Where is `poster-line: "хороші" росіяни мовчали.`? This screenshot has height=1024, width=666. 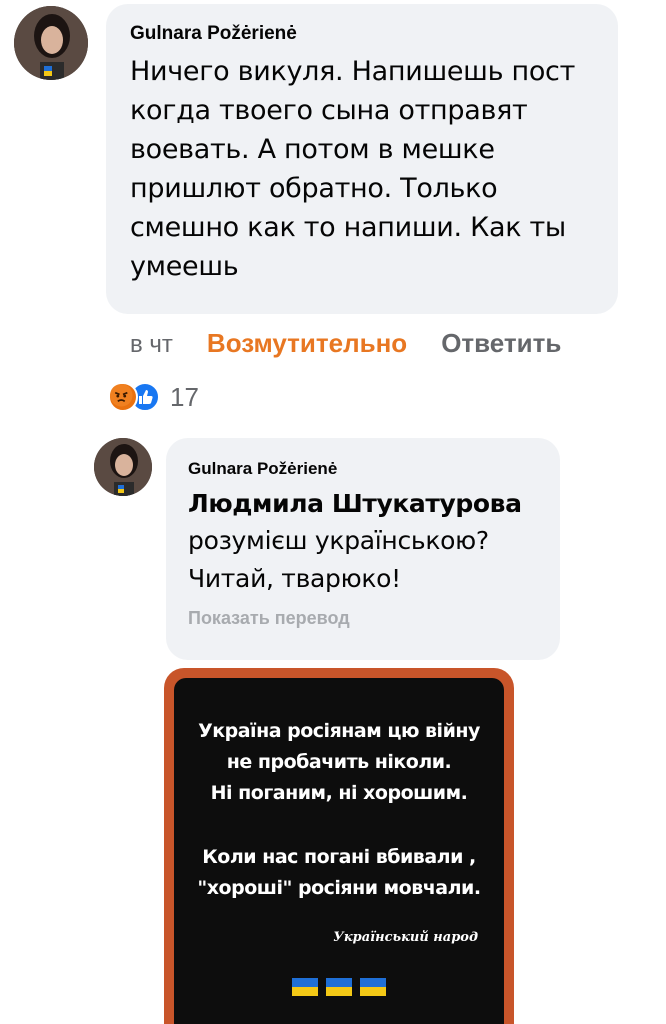 poster-line: "хороші" росіяни мовчали. is located at coordinates (339, 888).